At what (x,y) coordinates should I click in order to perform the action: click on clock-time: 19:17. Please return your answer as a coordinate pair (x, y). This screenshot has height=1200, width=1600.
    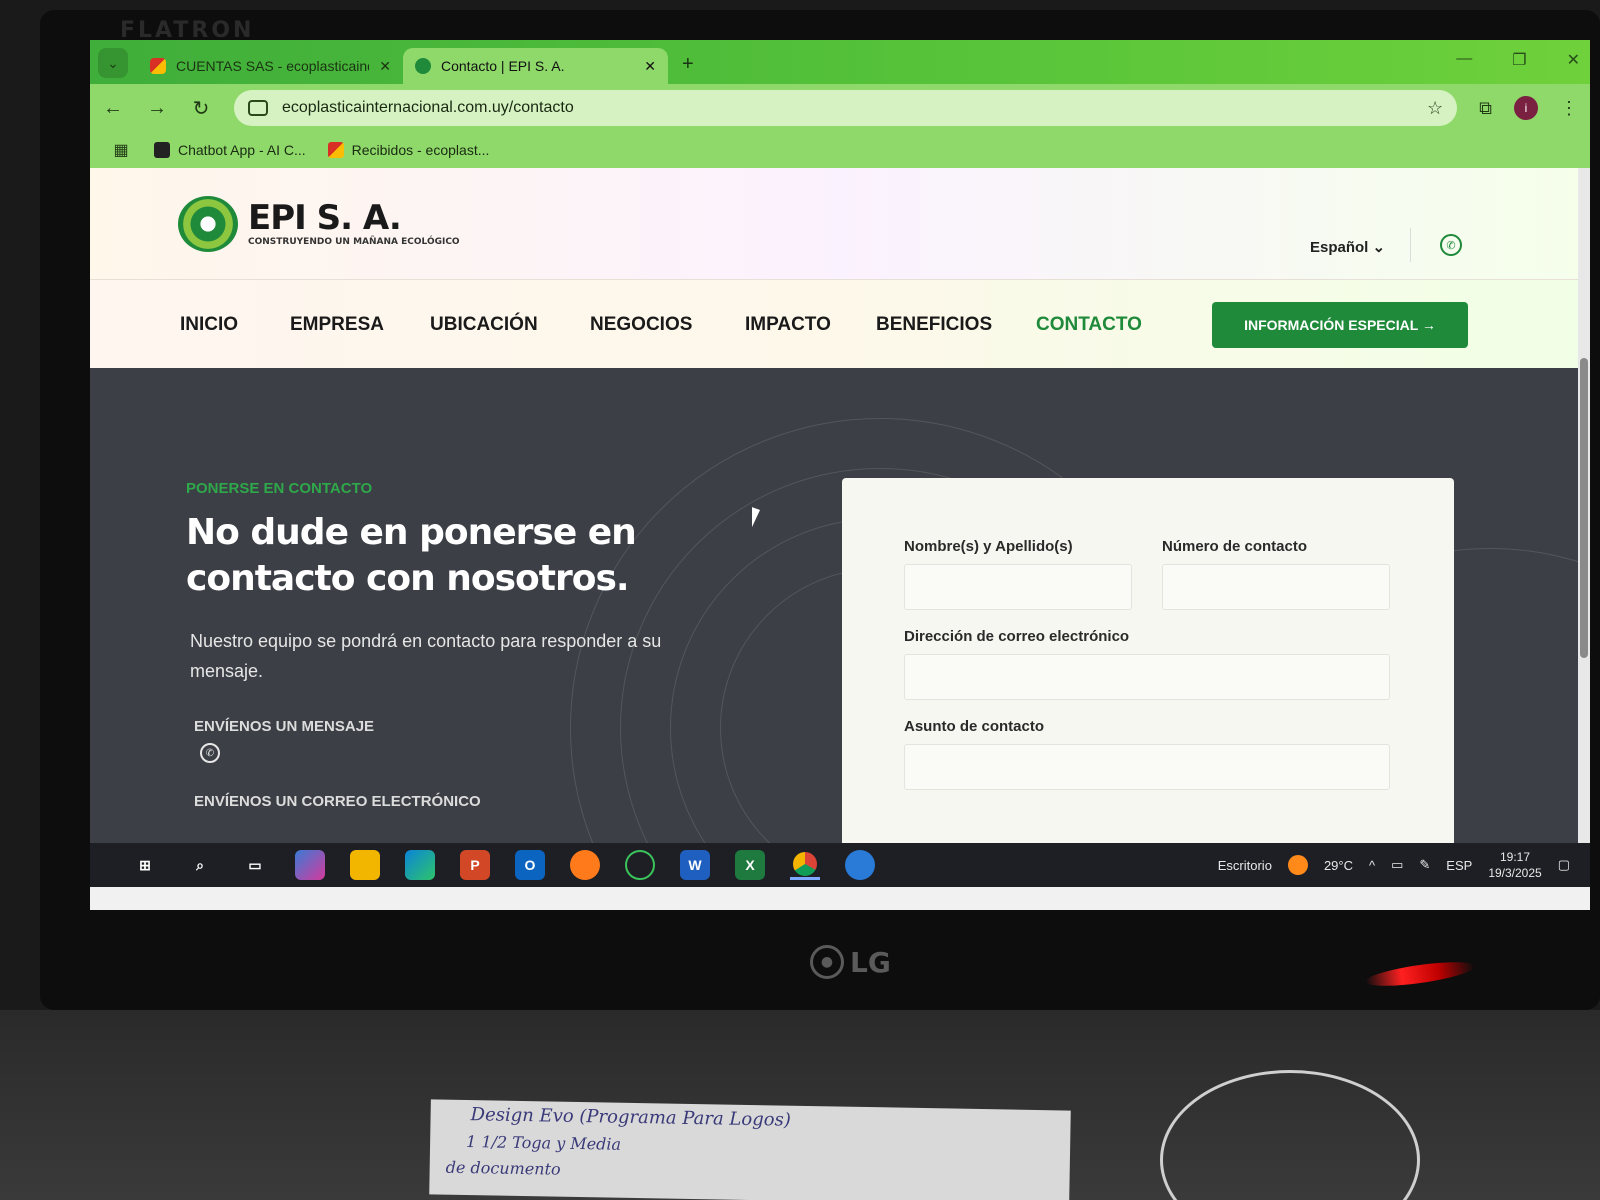
    Looking at the image, I should click on (1515, 857).